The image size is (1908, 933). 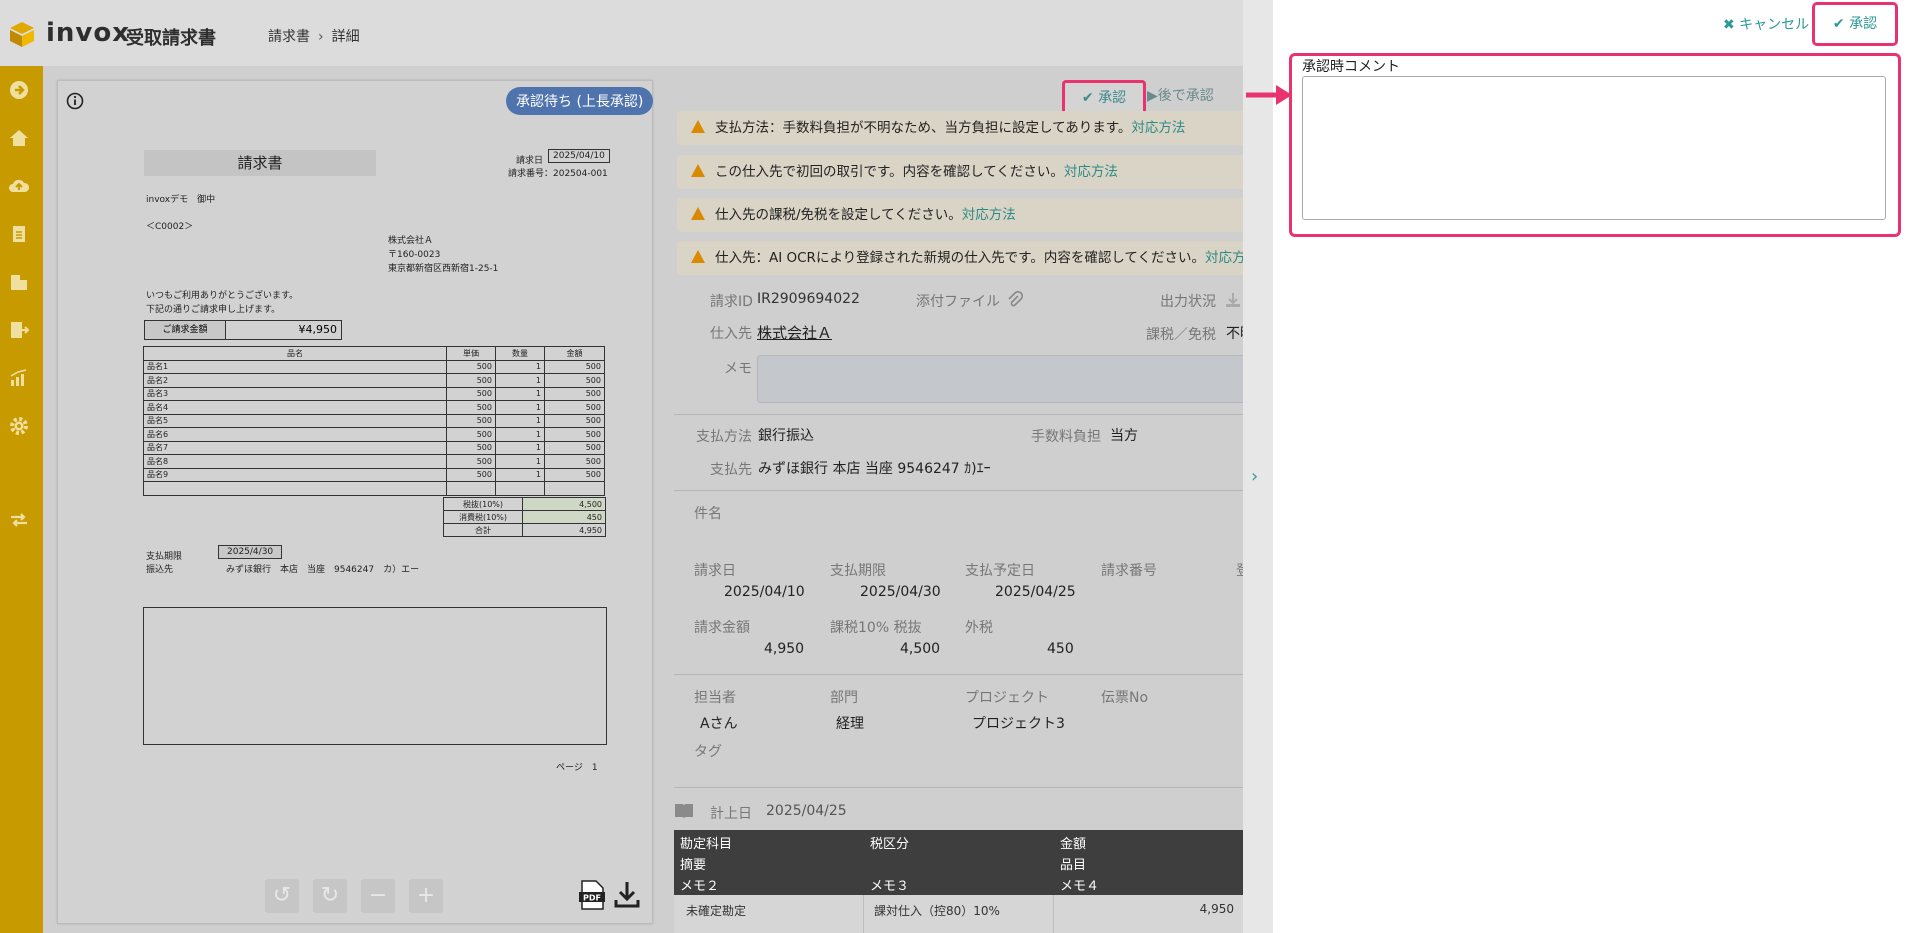 What do you see at coordinates (19, 138) in the screenshot?
I see `home-icon` at bounding box center [19, 138].